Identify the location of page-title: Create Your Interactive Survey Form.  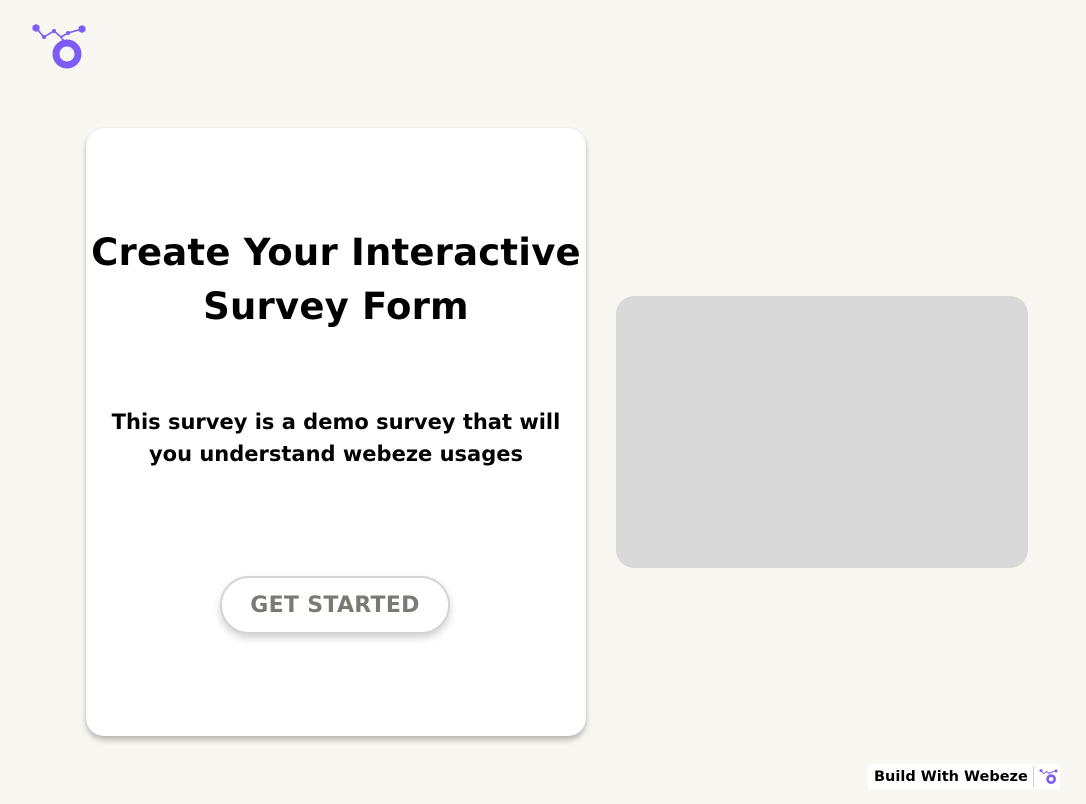
(336, 279).